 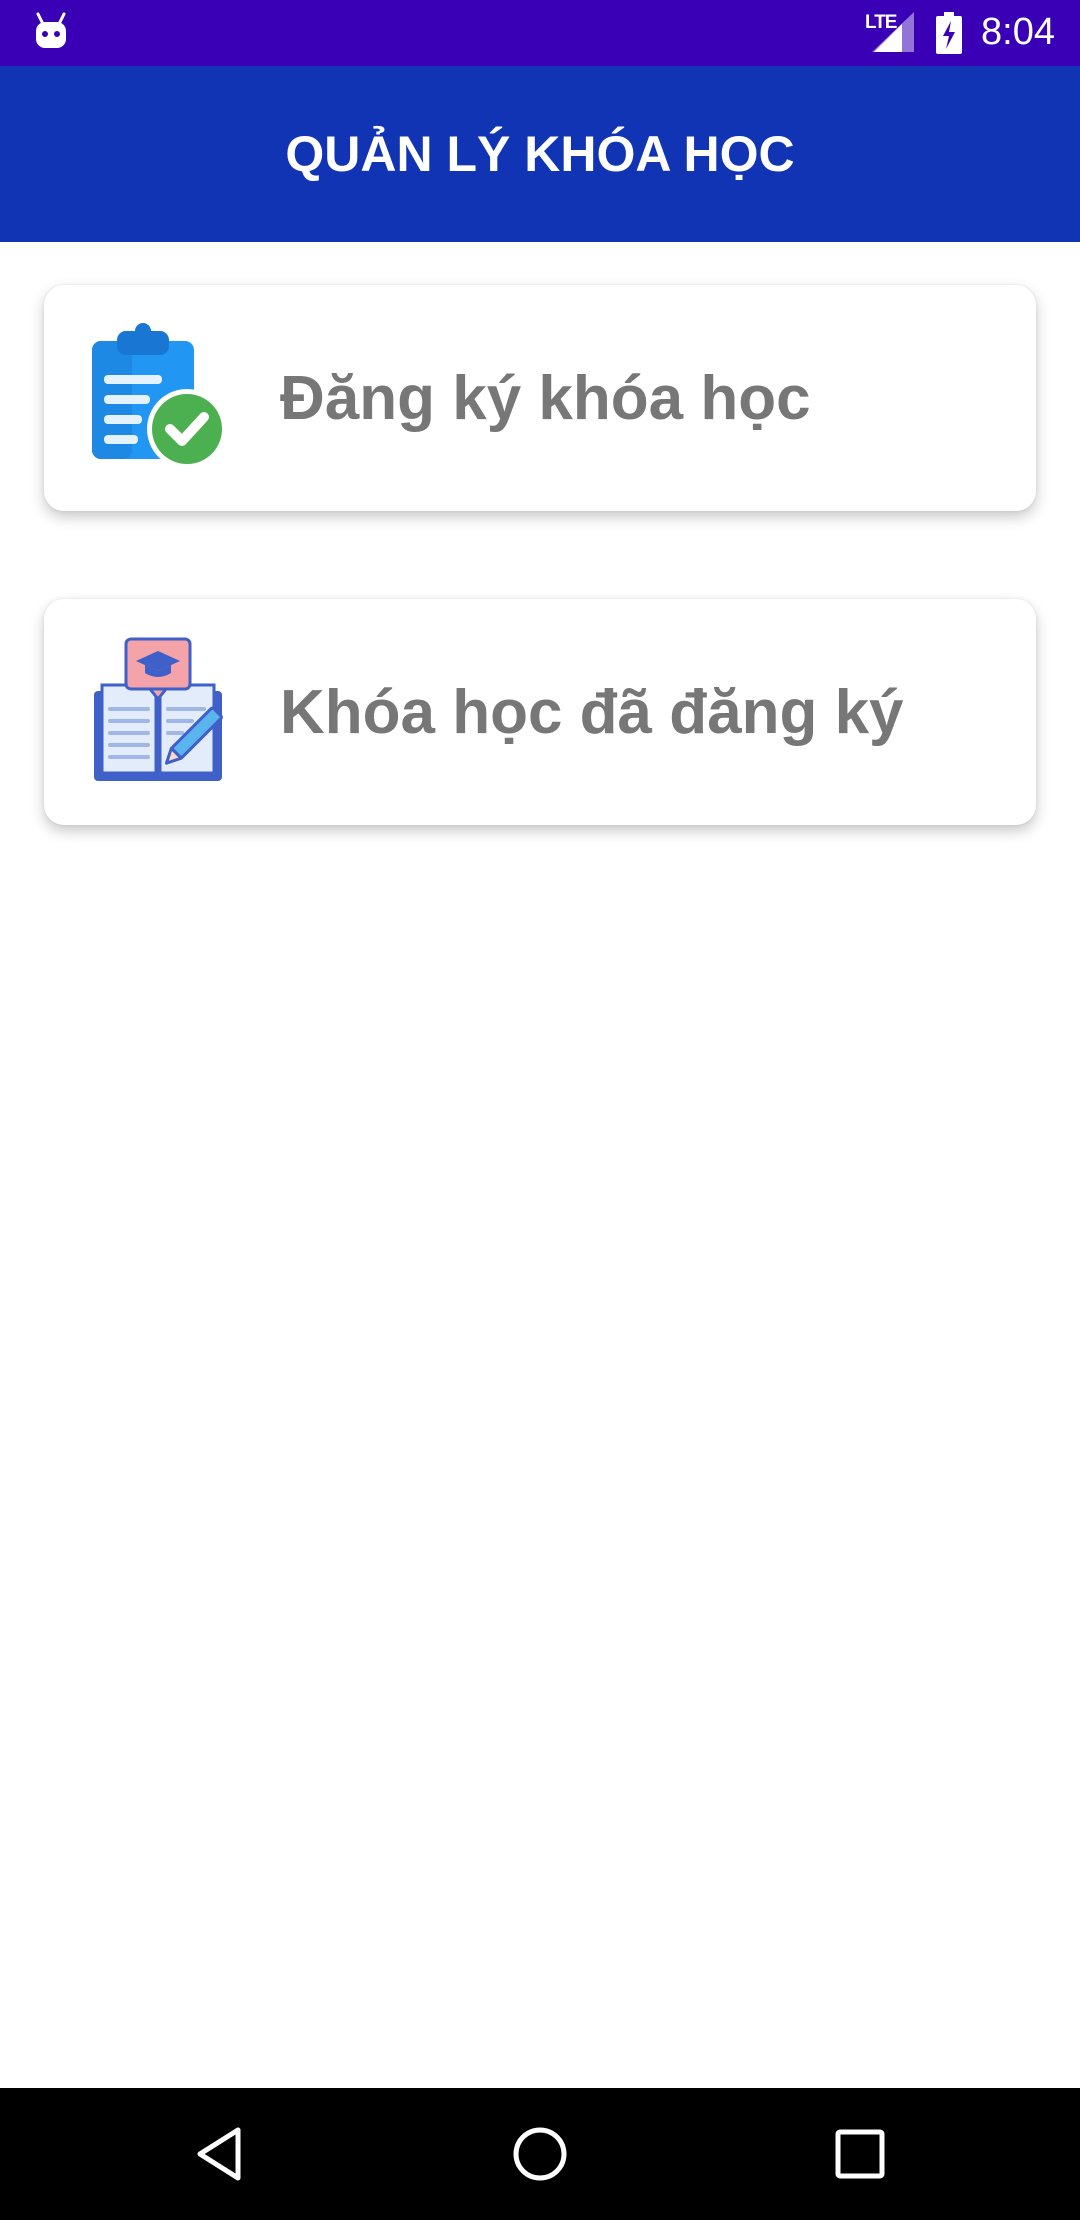 What do you see at coordinates (592, 712) in the screenshot?
I see `registered-courses-label: Khóa học đã đăng ký` at bounding box center [592, 712].